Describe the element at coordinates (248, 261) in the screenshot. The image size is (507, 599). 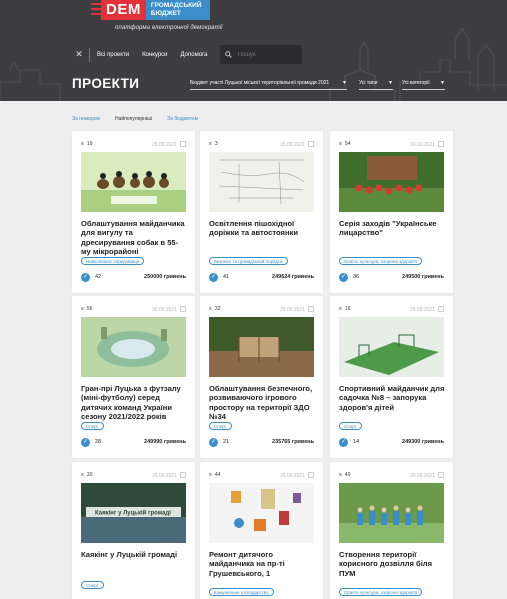
I see `category-tag: Безпека та громадський порядок` at that location.